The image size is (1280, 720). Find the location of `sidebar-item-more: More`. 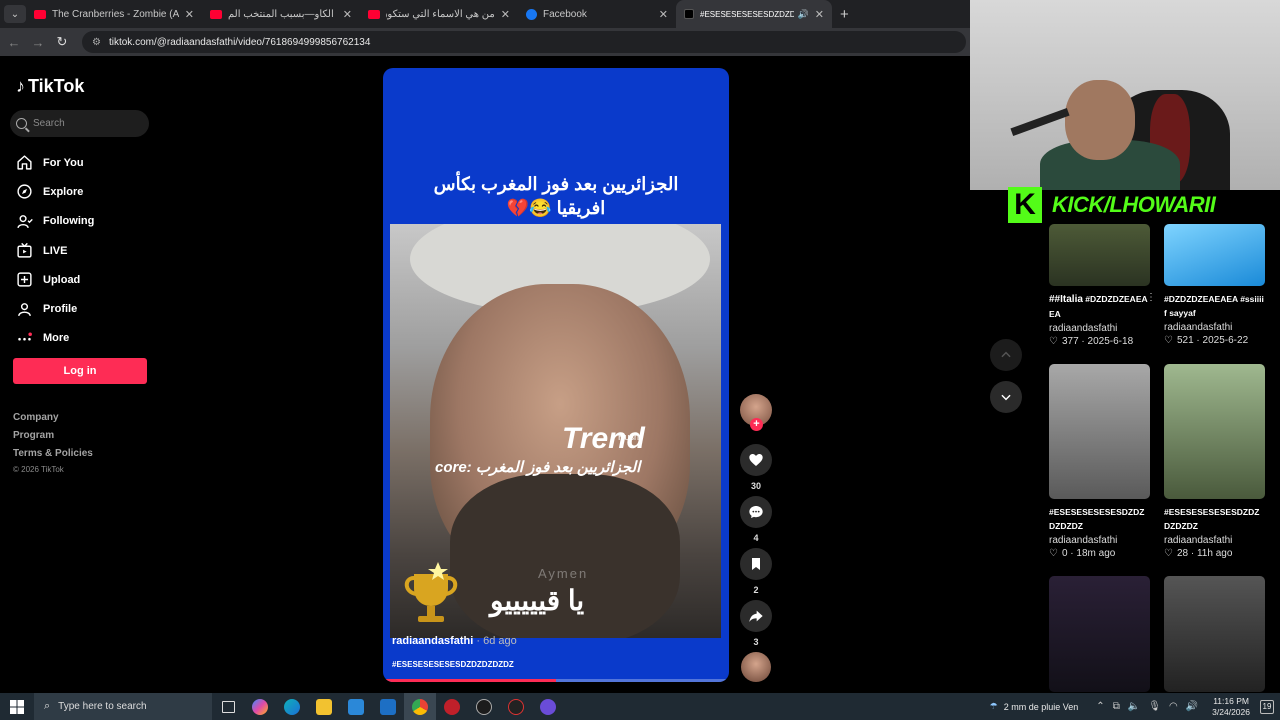

sidebar-item-more: More is located at coordinates (54, 338).